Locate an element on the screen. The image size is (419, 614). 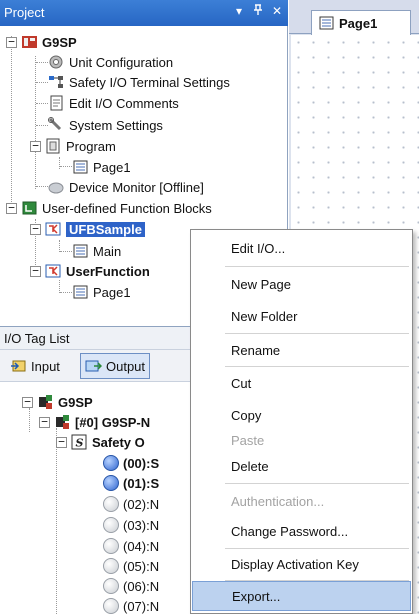
io-tree-g9sp: − G9SP is located at coordinates (57, 402).